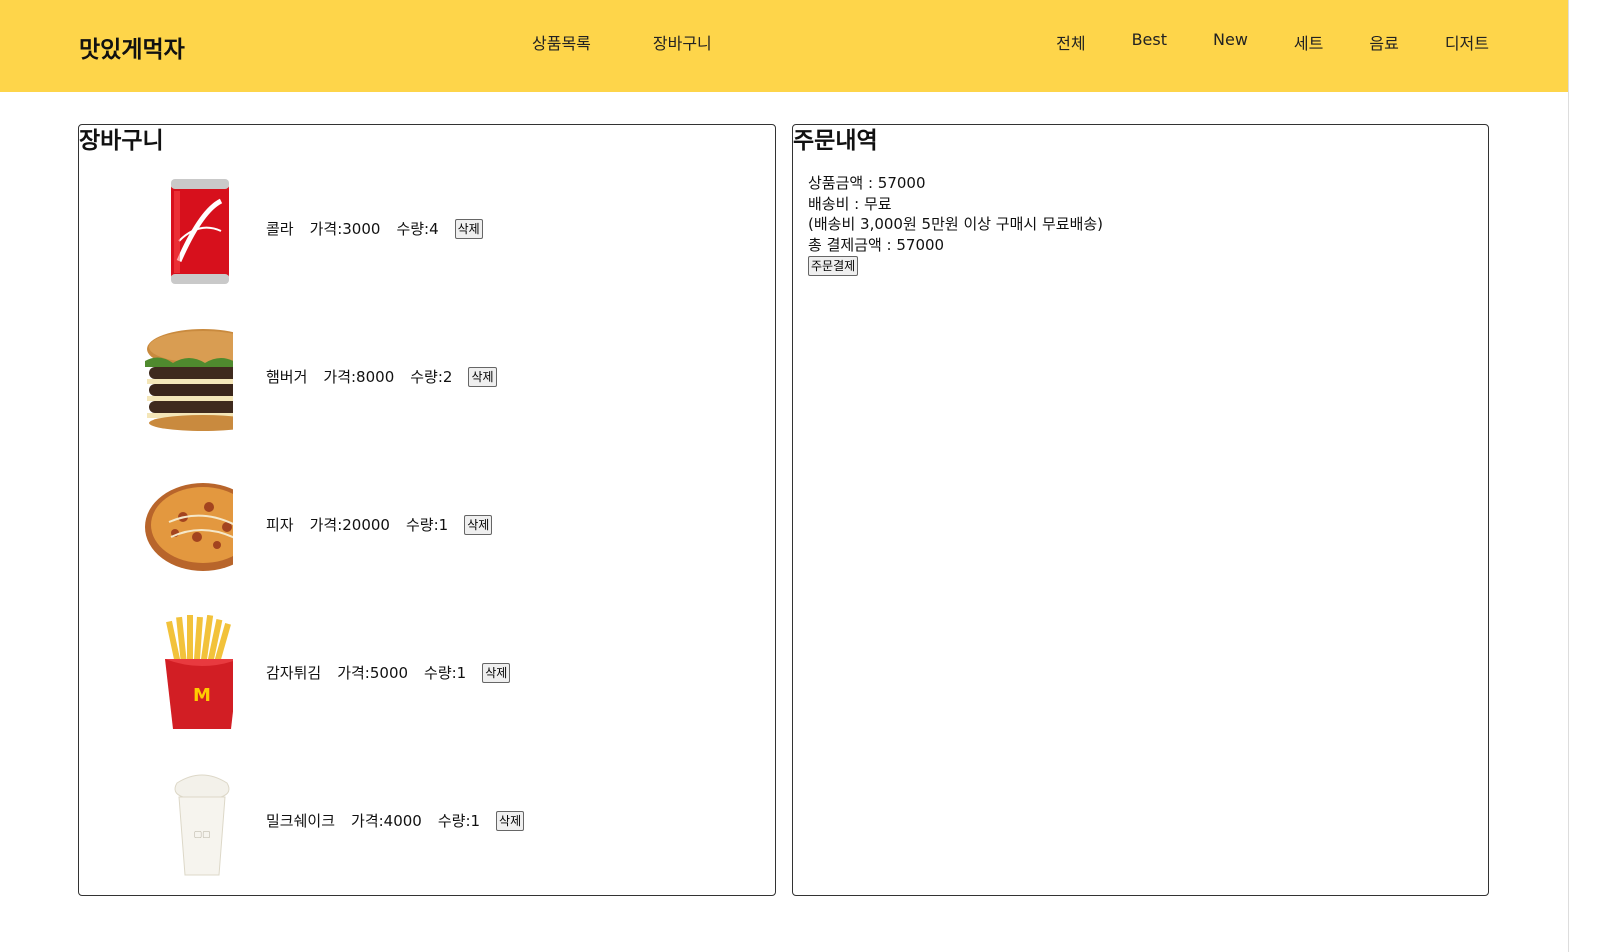 This screenshot has width=1612, height=952. I want to click on item-qty: 수량:4, so click(417, 229).